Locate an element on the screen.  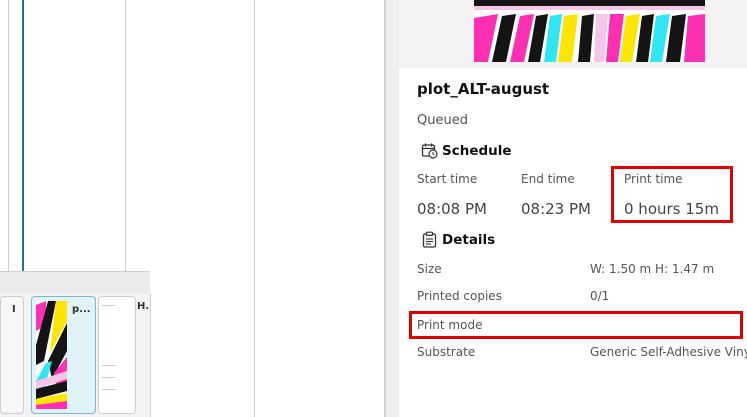
clipboard-icon is located at coordinates (429, 239).